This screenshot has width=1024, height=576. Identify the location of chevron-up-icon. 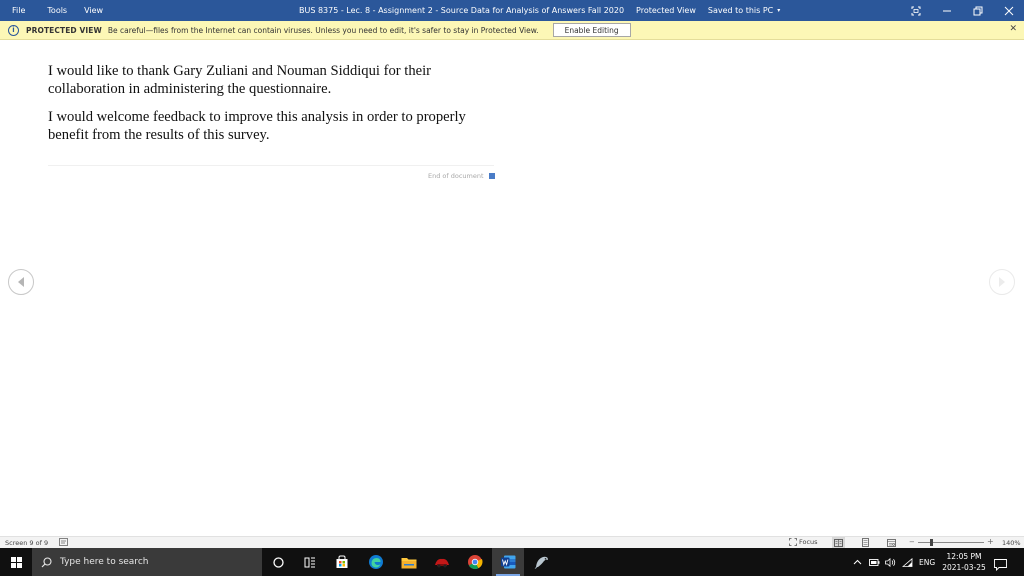
(857, 562).